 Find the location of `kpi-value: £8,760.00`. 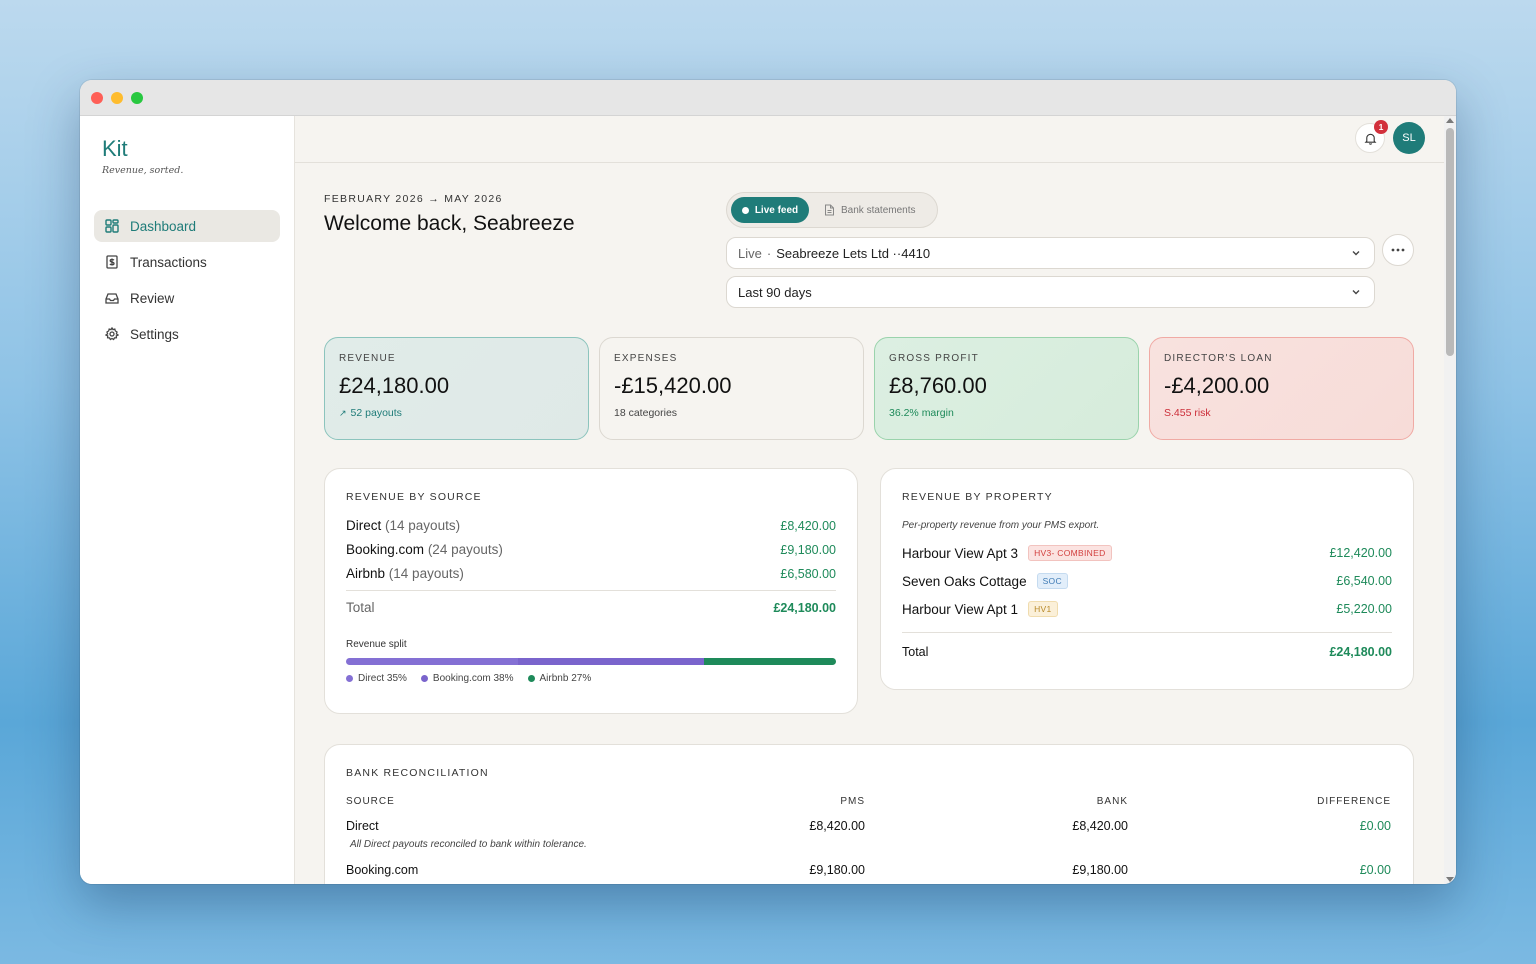

kpi-value: £8,760.00 is located at coordinates (938, 385).